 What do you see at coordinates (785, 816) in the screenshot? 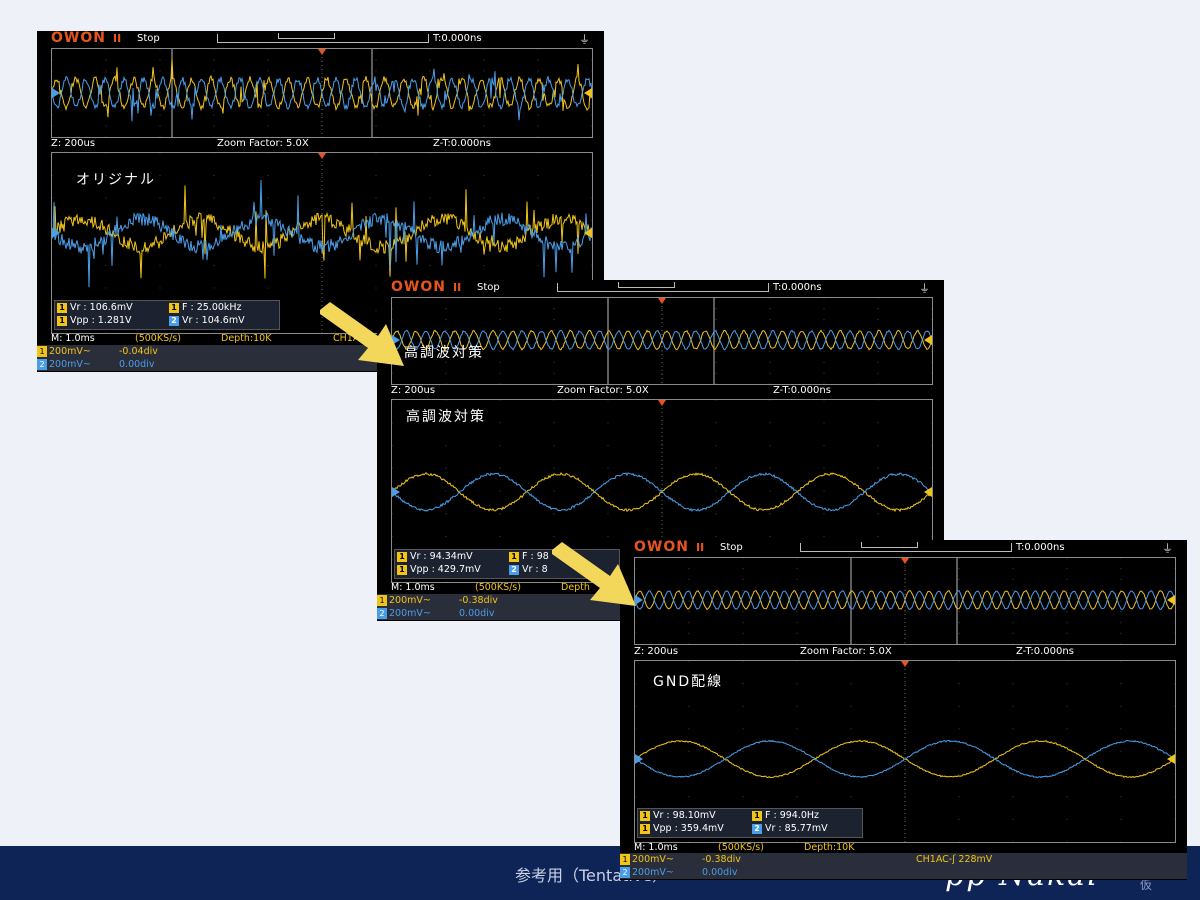
I see `ch1-frequency: 1F : 994.0Hz` at bounding box center [785, 816].